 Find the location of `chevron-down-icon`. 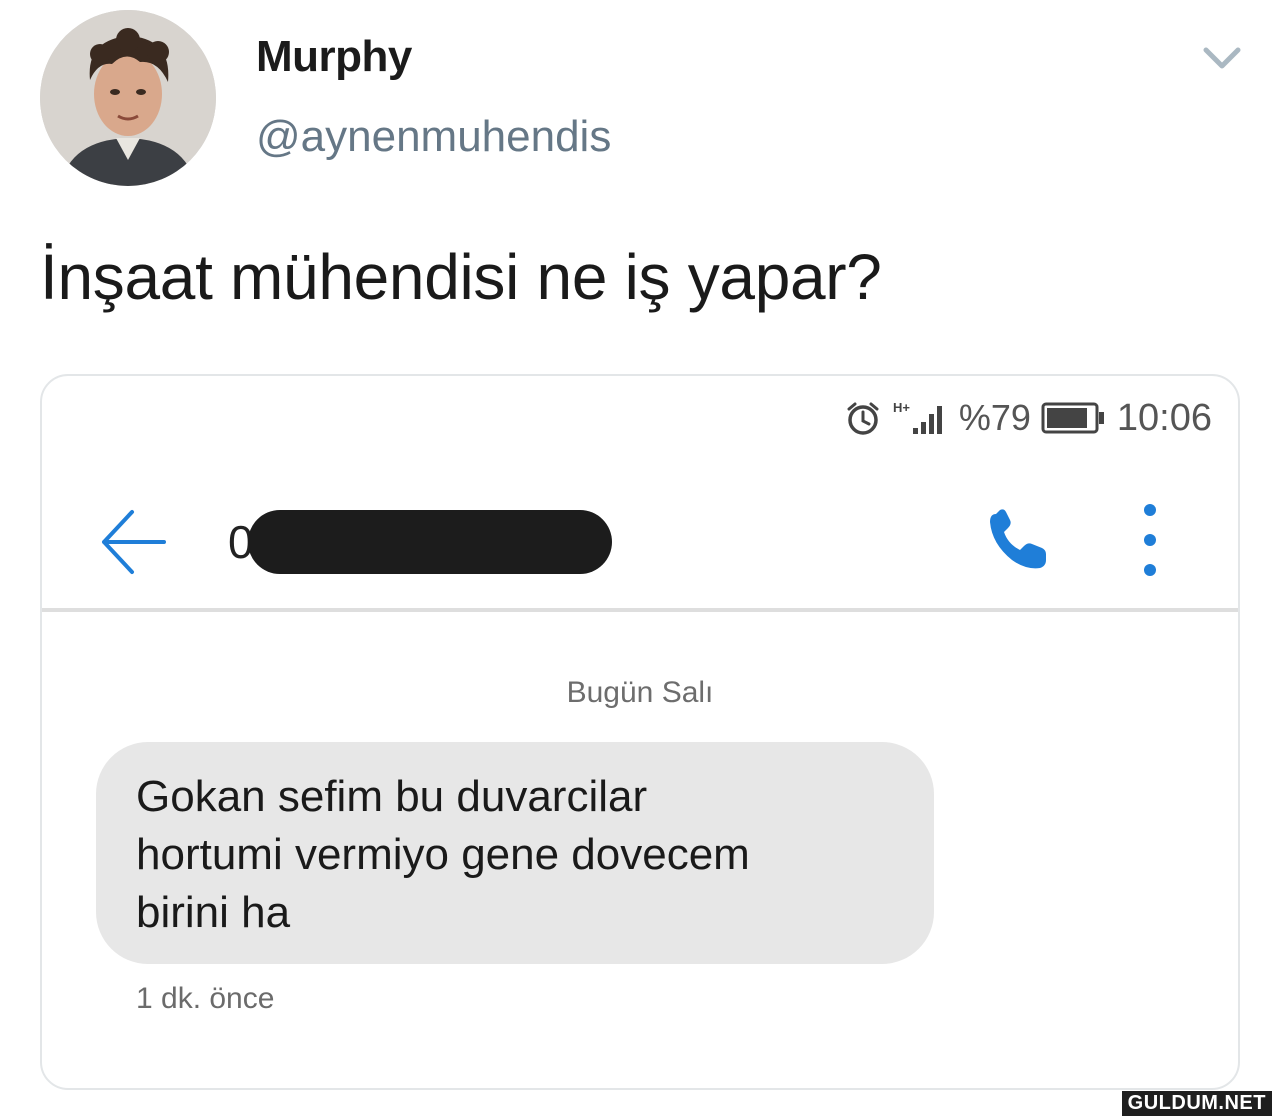

chevron-down-icon is located at coordinates (1222, 57).